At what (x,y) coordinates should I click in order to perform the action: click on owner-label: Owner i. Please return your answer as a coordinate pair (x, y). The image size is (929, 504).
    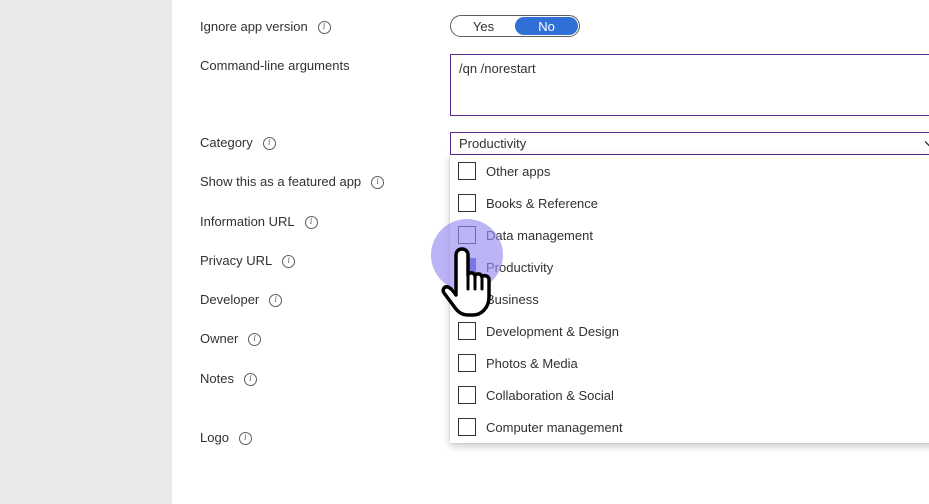
    Looking at the image, I should click on (231, 339).